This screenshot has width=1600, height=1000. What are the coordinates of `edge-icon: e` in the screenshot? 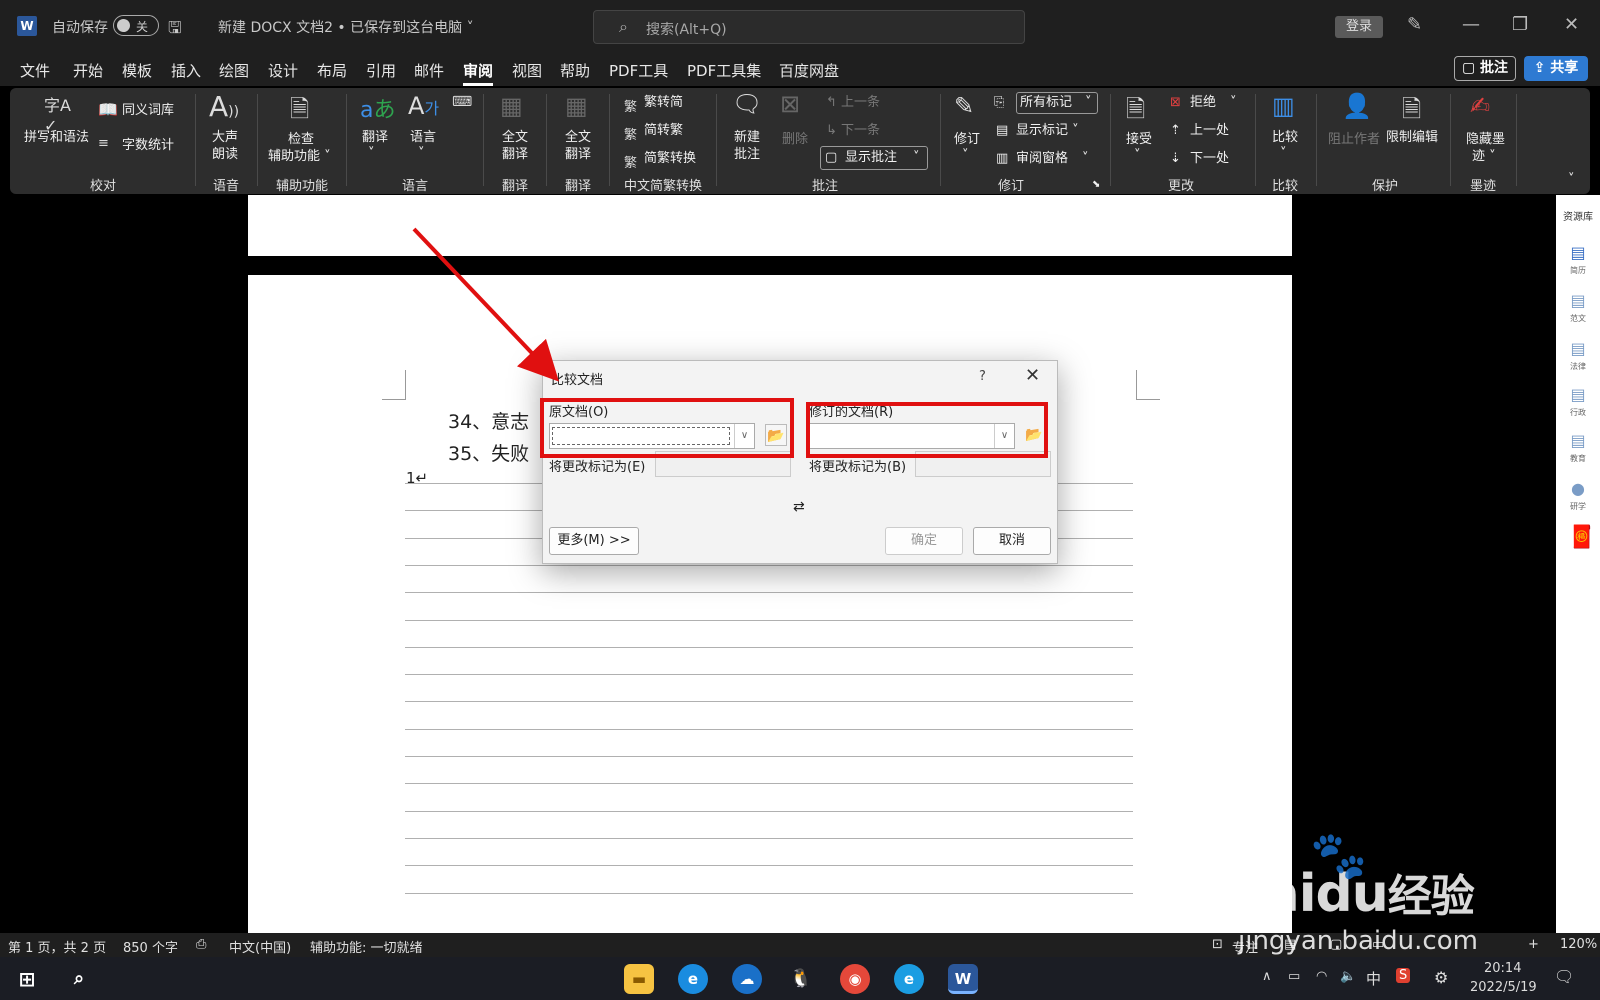 It's located at (909, 979).